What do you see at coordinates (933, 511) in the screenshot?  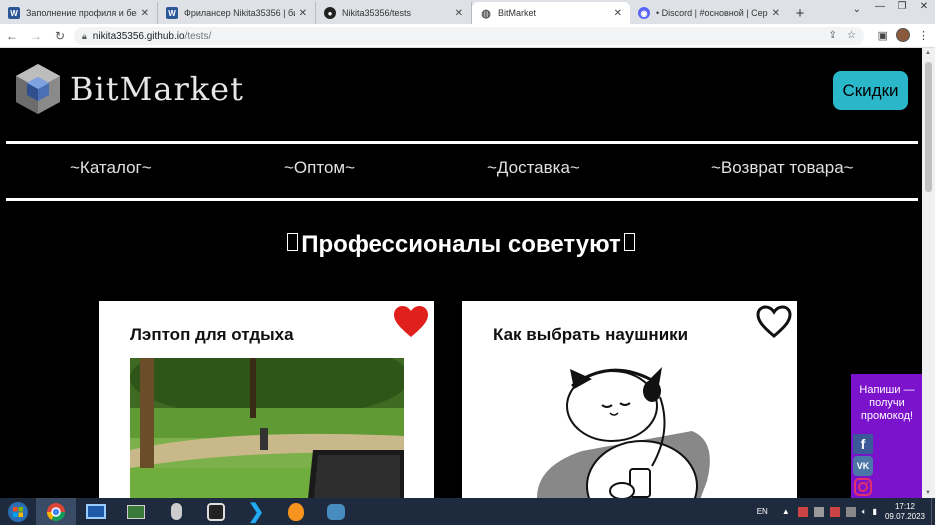 I see `show-desktop-button` at bounding box center [933, 511].